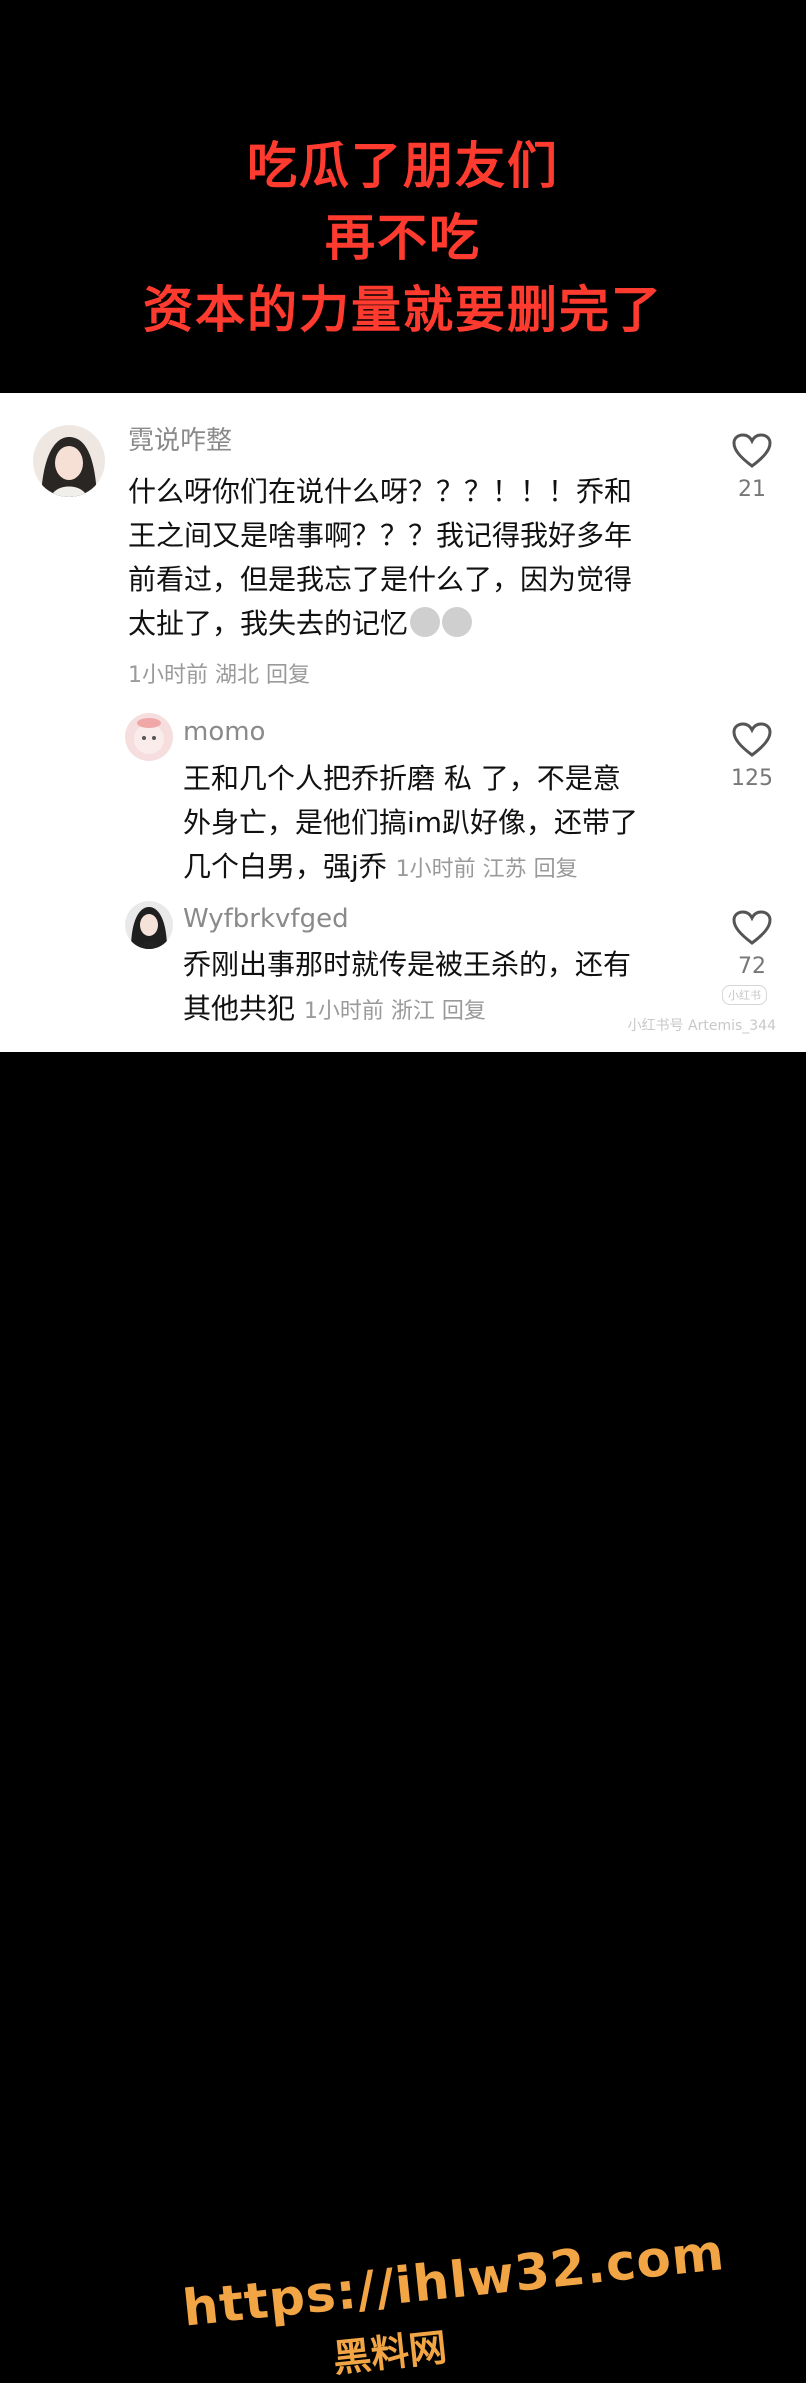  What do you see at coordinates (403, 166) in the screenshot?
I see `headline-line-1: 吃瓜了朋友们` at bounding box center [403, 166].